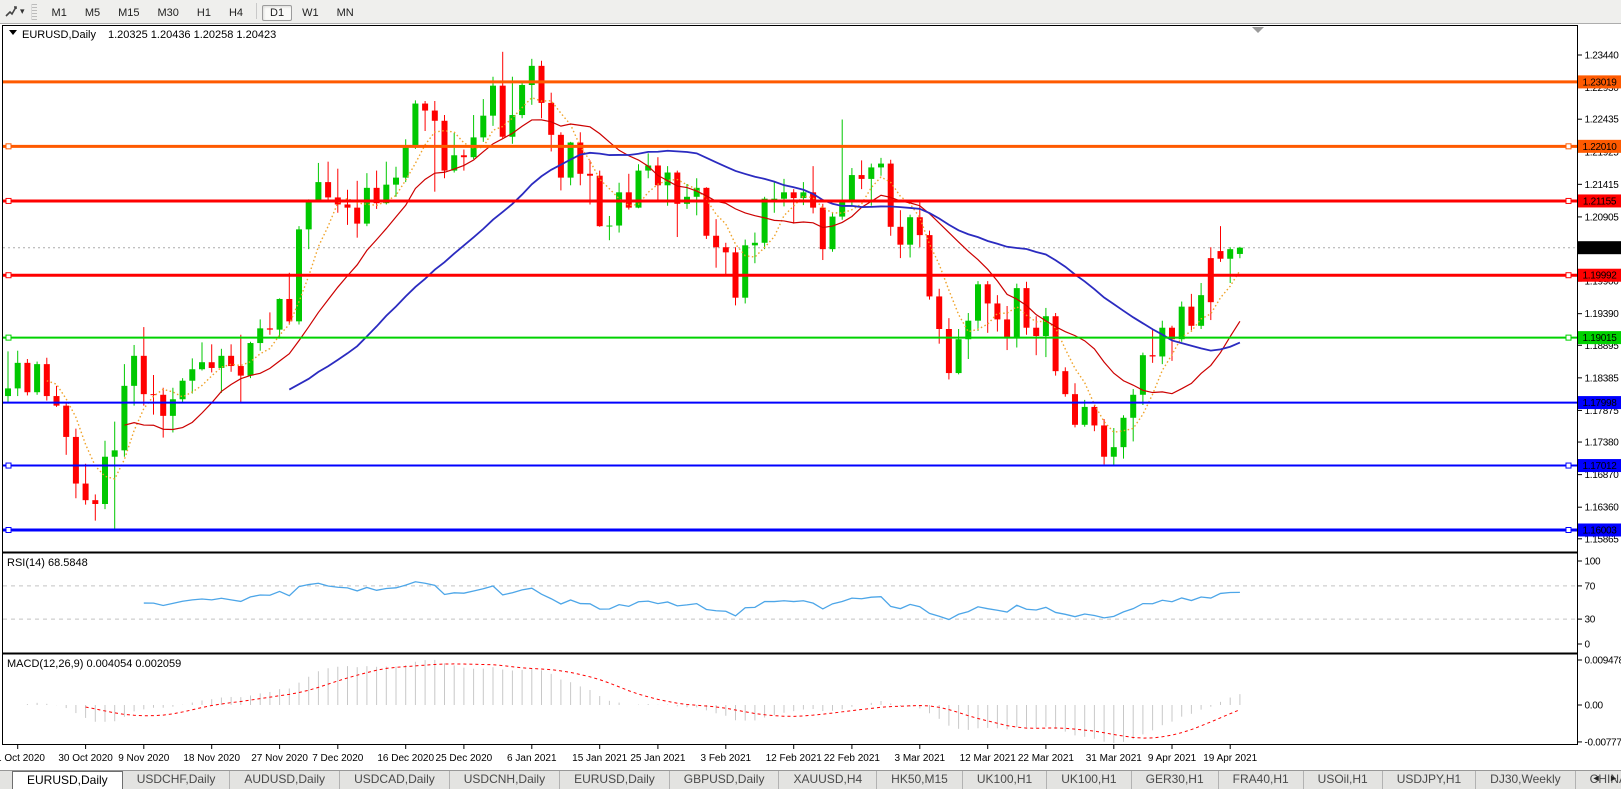 This screenshot has width=1621, height=789. What do you see at coordinates (1526, 780) in the screenshot?
I see `chart-tab-dj30-weekly: DJ30,Weekly` at bounding box center [1526, 780].